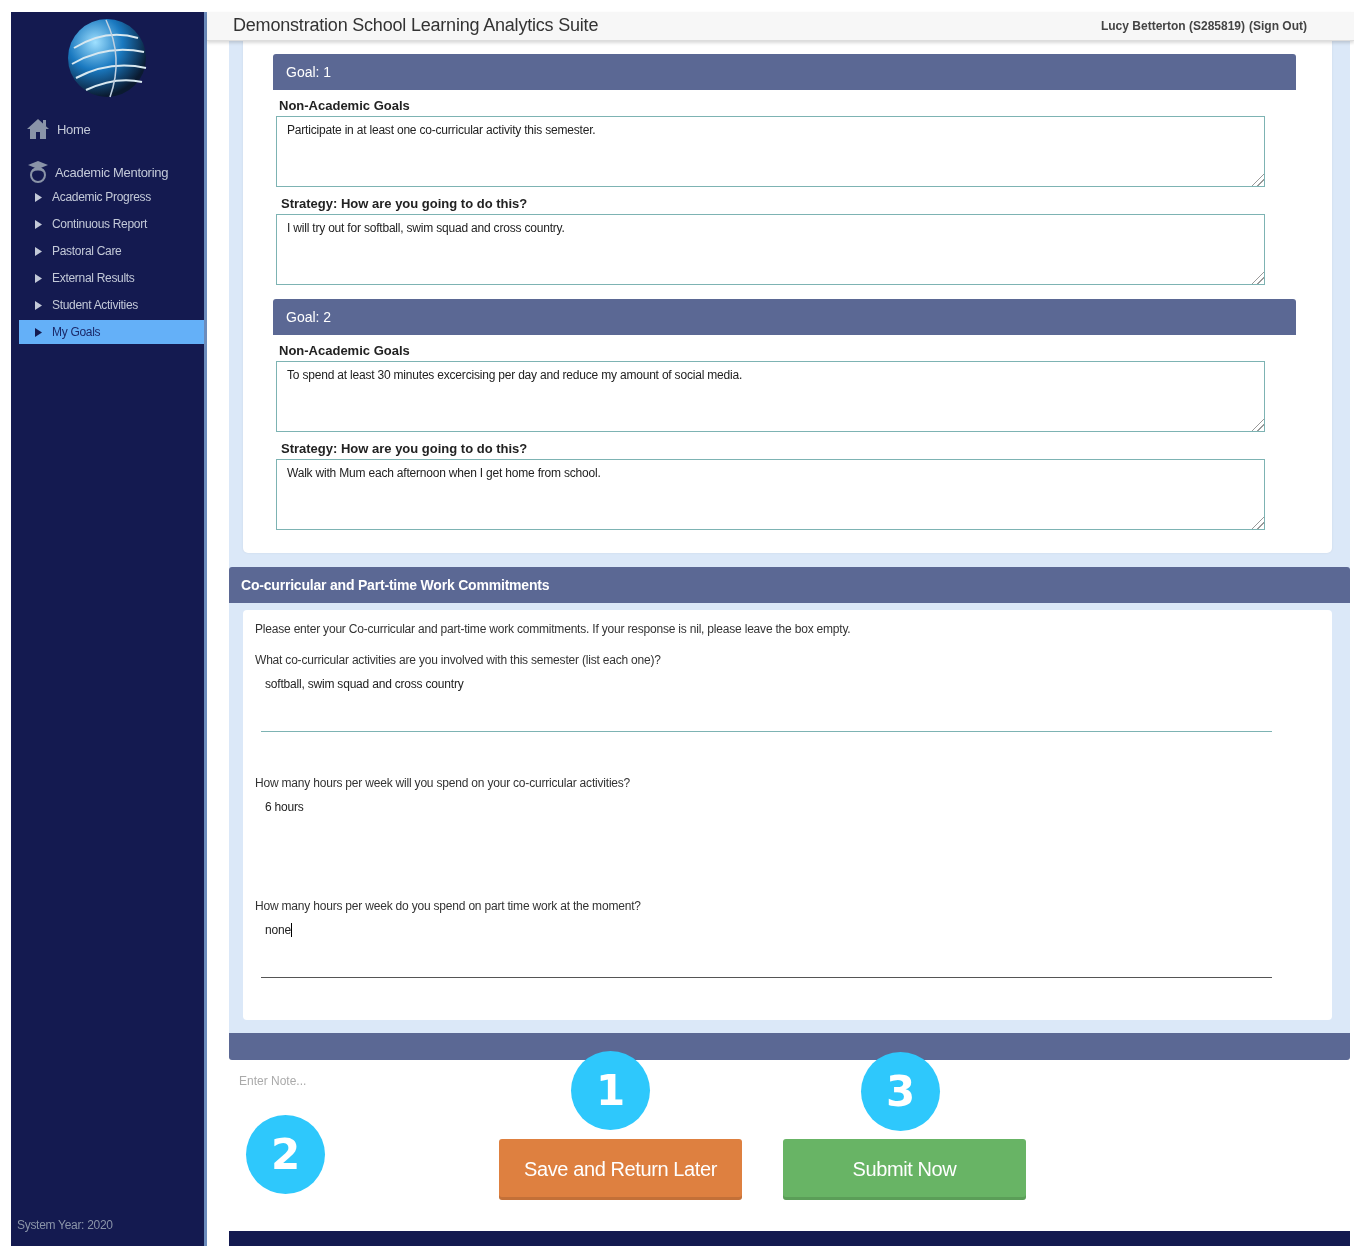 The image size is (1354, 1246). Describe the element at coordinates (111, 224) in the screenshot. I see `nav-item: Continuous Report` at that location.